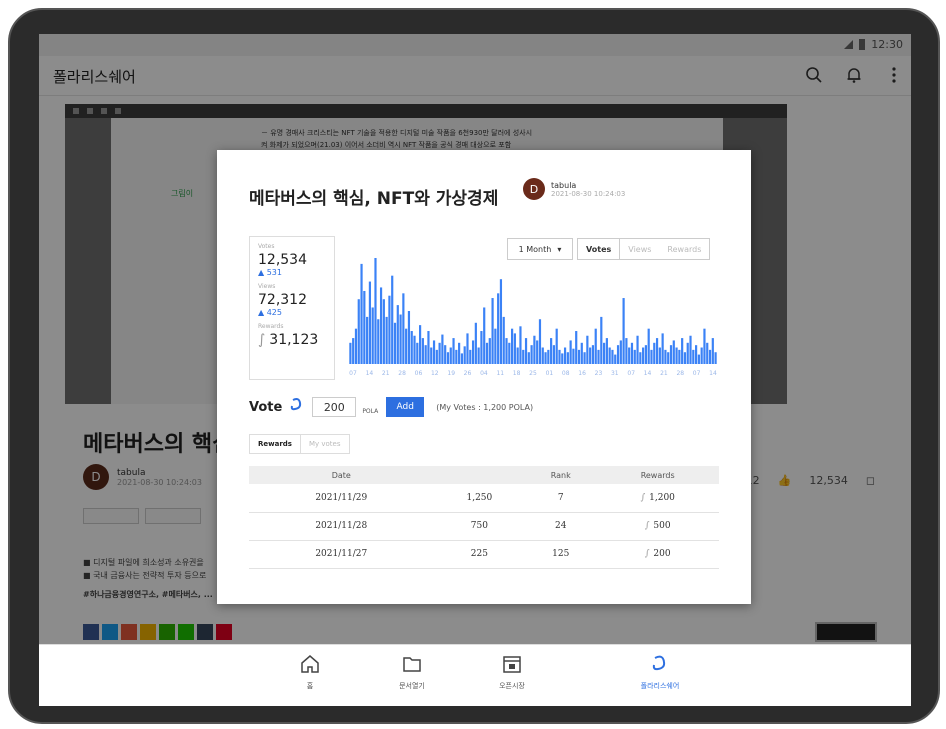  What do you see at coordinates (266, 246) in the screenshot?
I see `votes-label: Votes` at bounding box center [266, 246].